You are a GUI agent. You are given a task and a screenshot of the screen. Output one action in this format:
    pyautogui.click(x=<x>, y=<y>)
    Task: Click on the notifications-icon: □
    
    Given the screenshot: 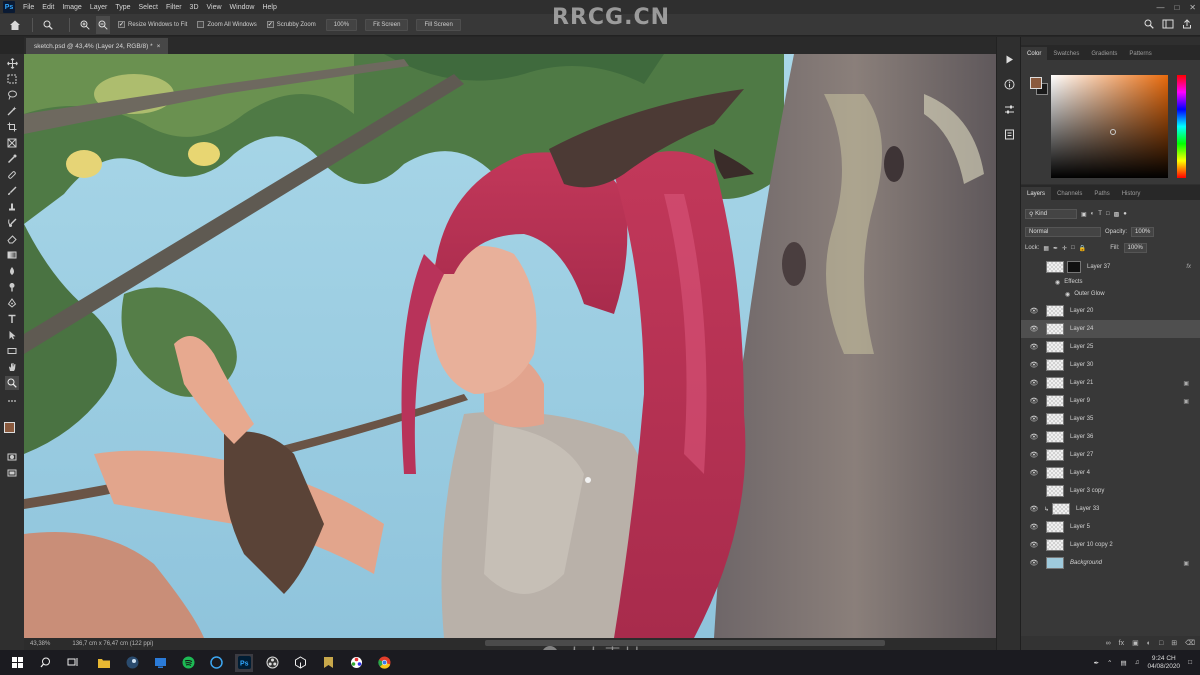 What is the action you would take?
    pyautogui.click(x=1190, y=662)
    